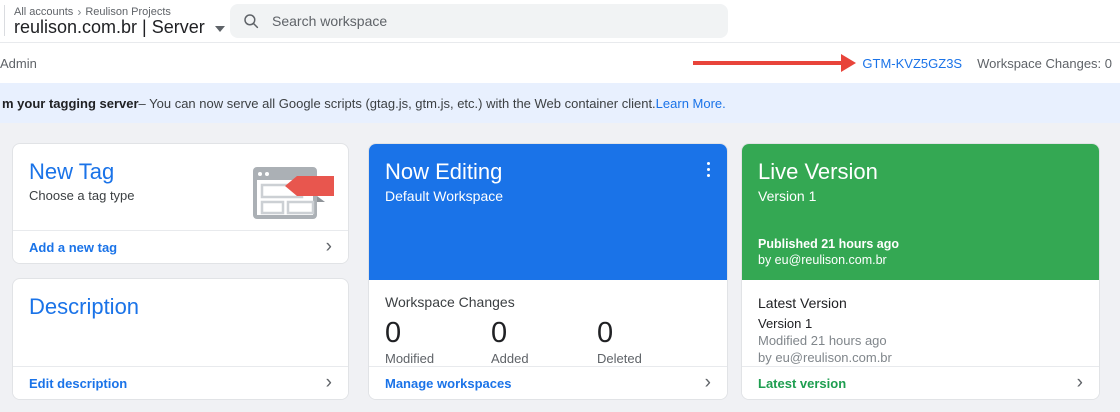 Image resolution: width=1120 pixels, height=412 pixels. I want to click on search-input, so click(494, 21).